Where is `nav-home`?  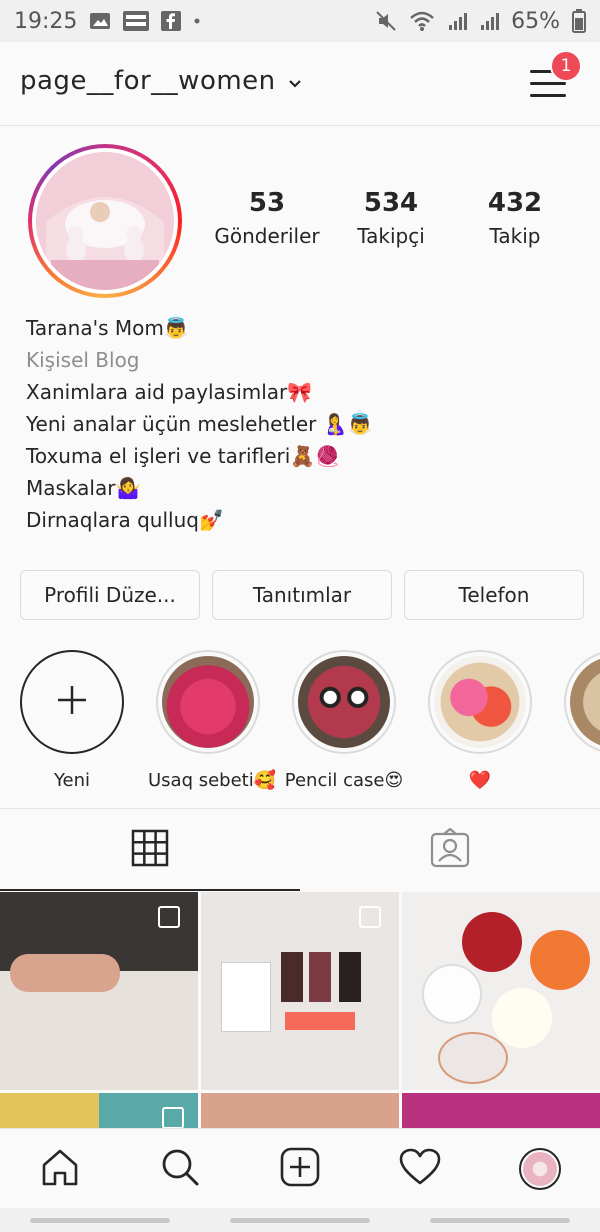
nav-home is located at coordinates (60, 1169).